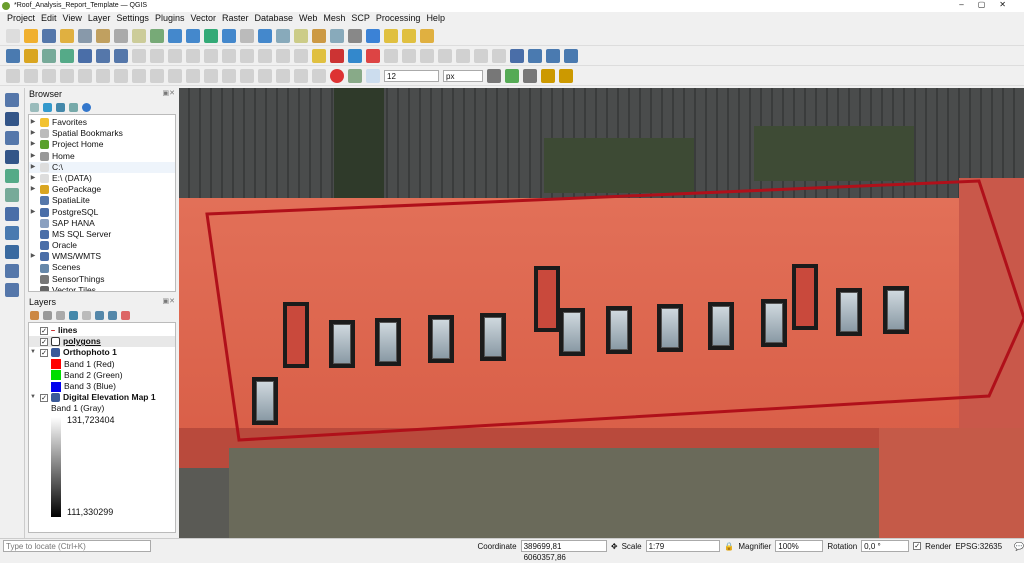 The height and width of the screenshot is (563, 1024). I want to click on messages-icon: 💬, so click(1019, 546).